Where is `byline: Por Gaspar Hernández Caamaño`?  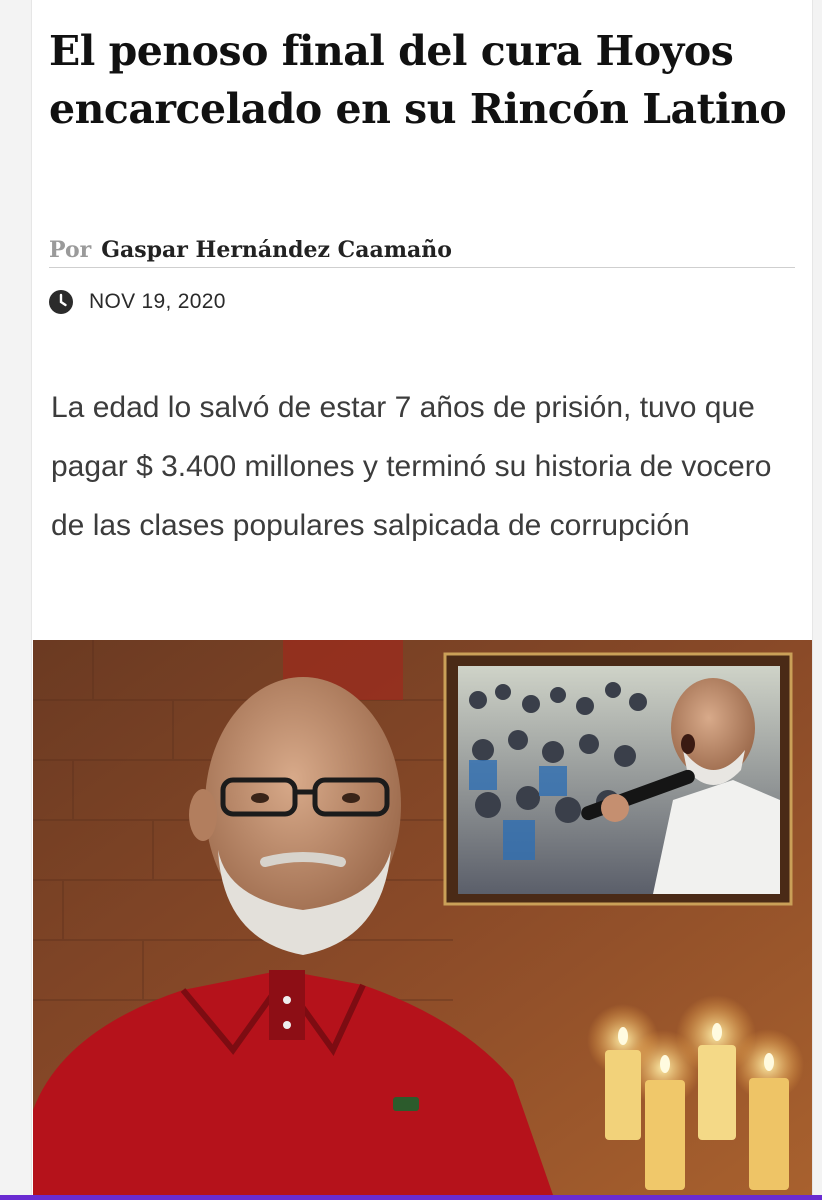
byline: Por Gaspar Hernández Caamaño is located at coordinates (422, 250).